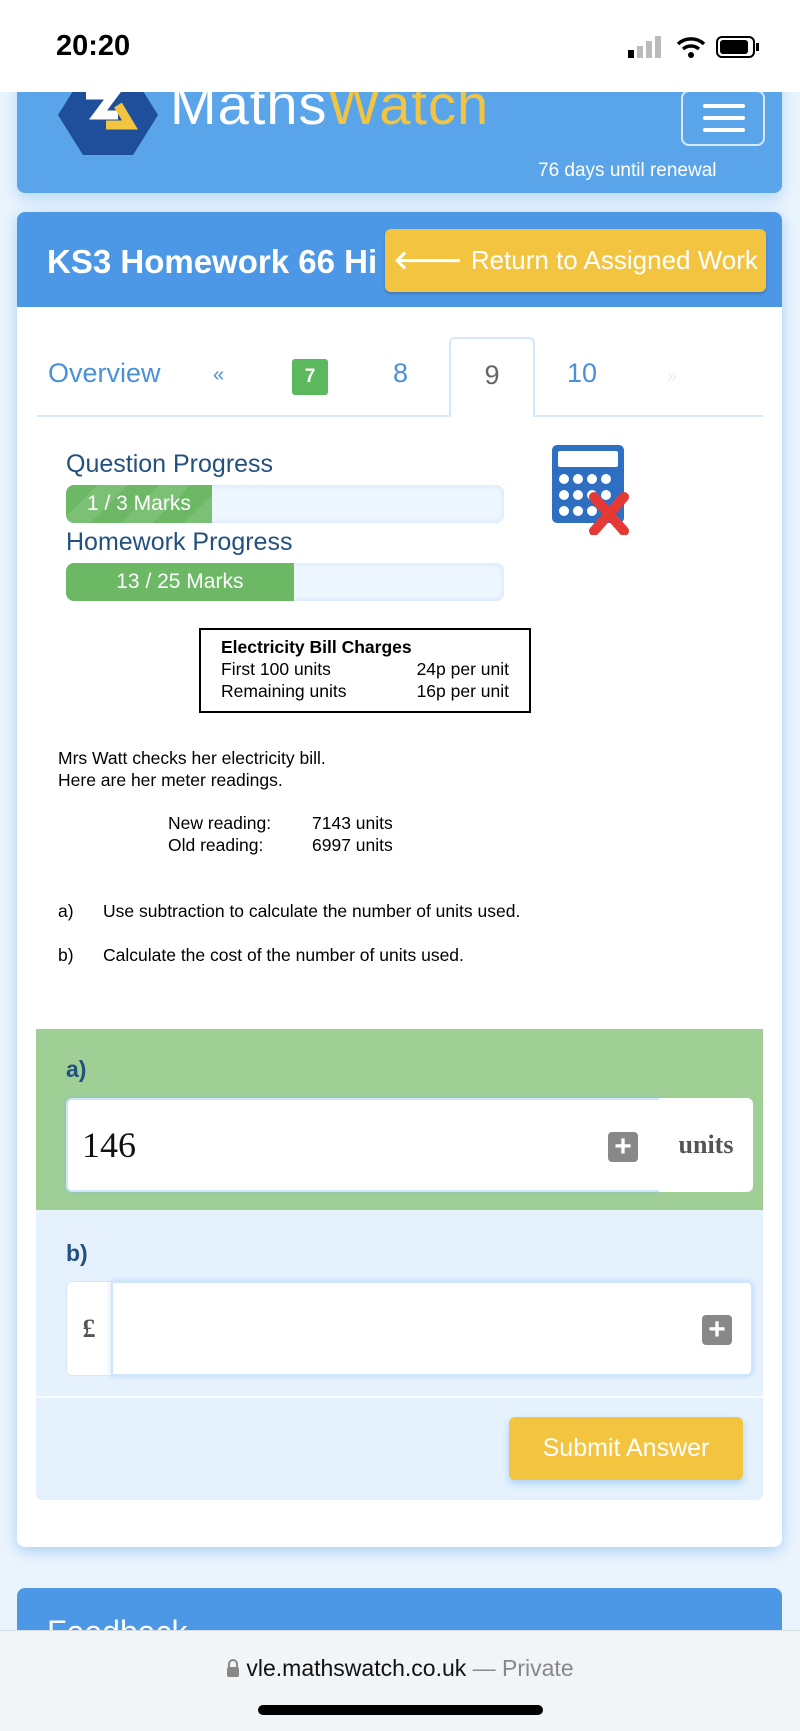 Image resolution: width=800 pixels, height=1731 pixels. What do you see at coordinates (399, 1397) in the screenshot?
I see `section-divider` at bounding box center [399, 1397].